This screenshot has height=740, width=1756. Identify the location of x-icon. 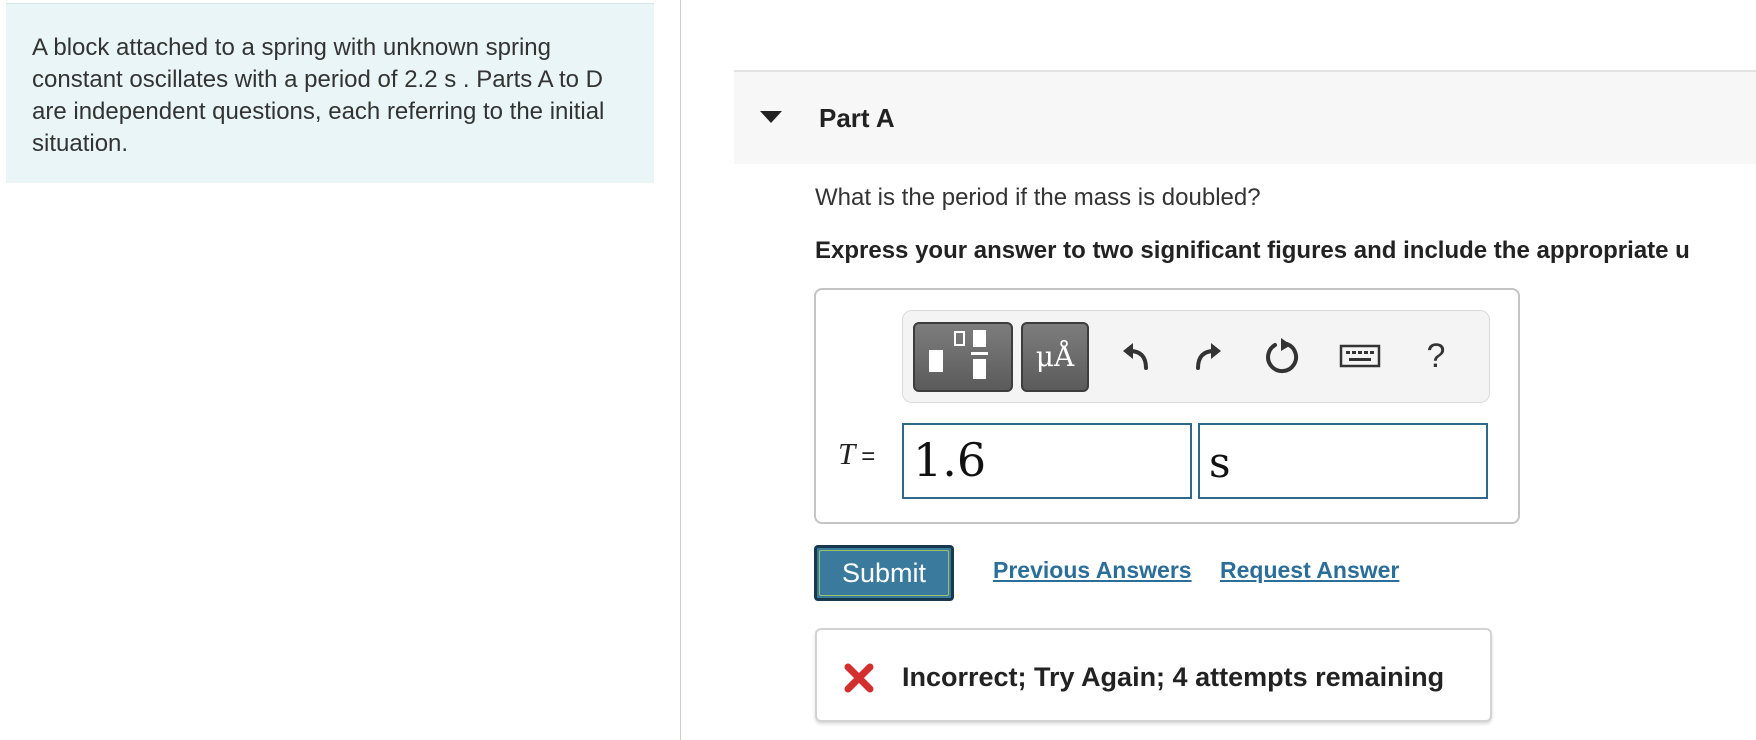
(859, 678).